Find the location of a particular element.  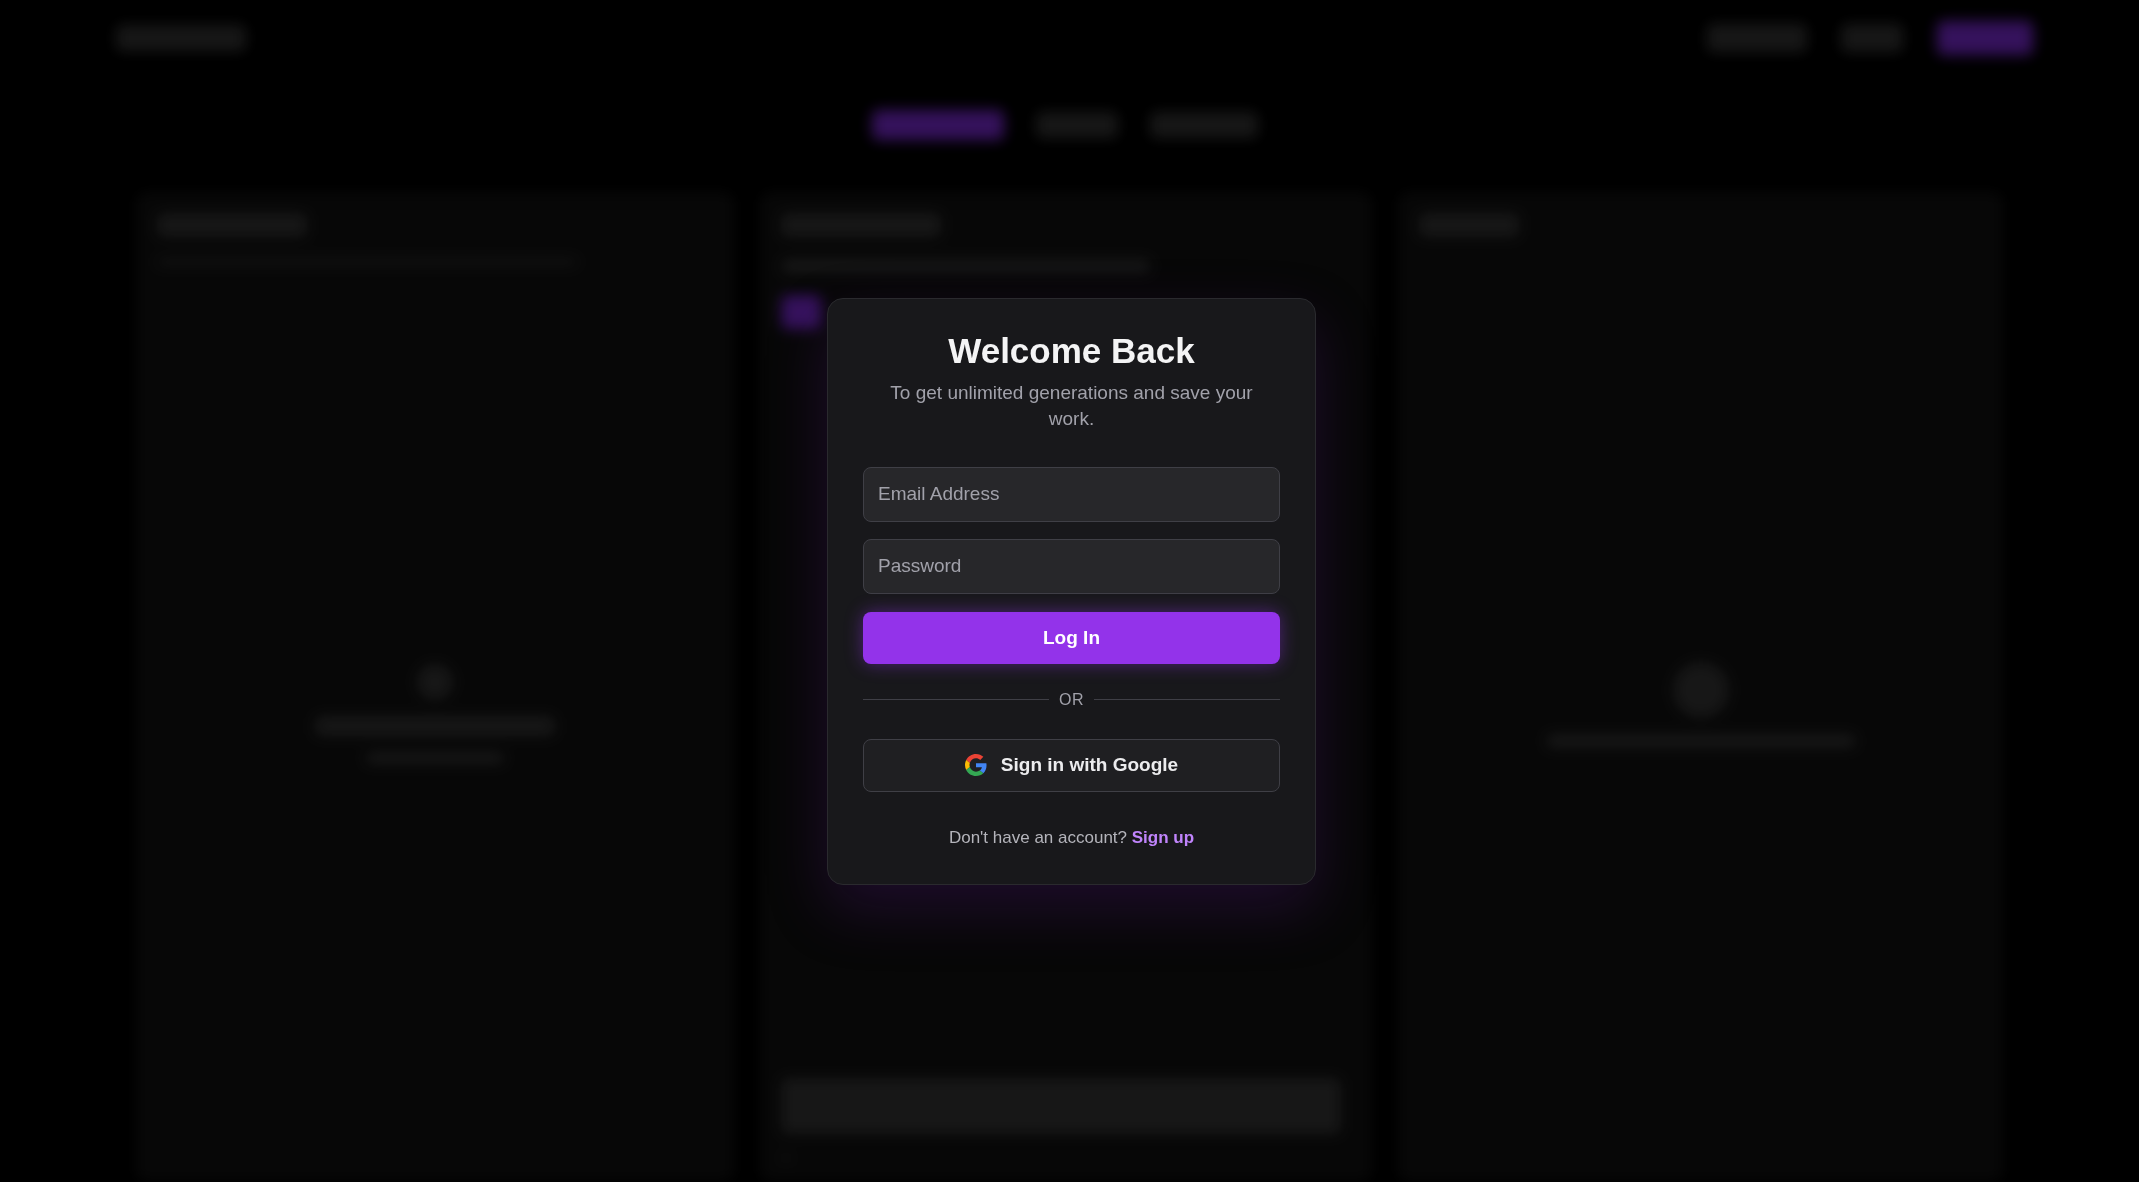

password-field: Password is located at coordinates (1071, 566).